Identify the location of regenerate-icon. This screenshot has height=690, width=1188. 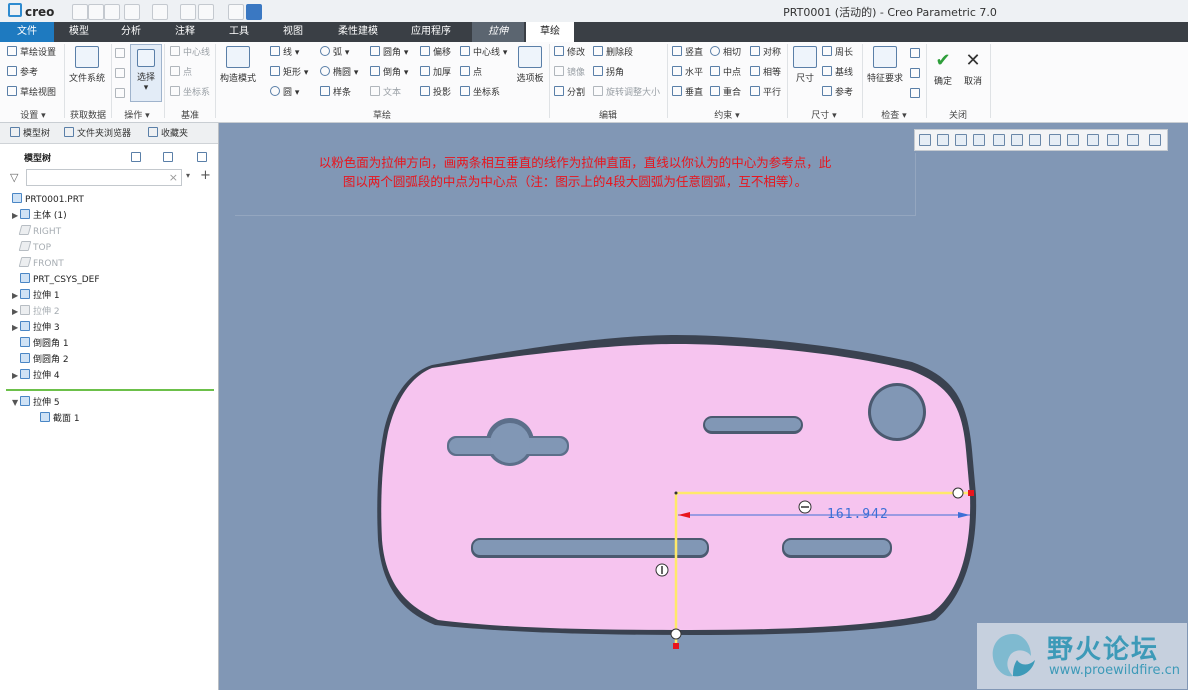
(188, 12).